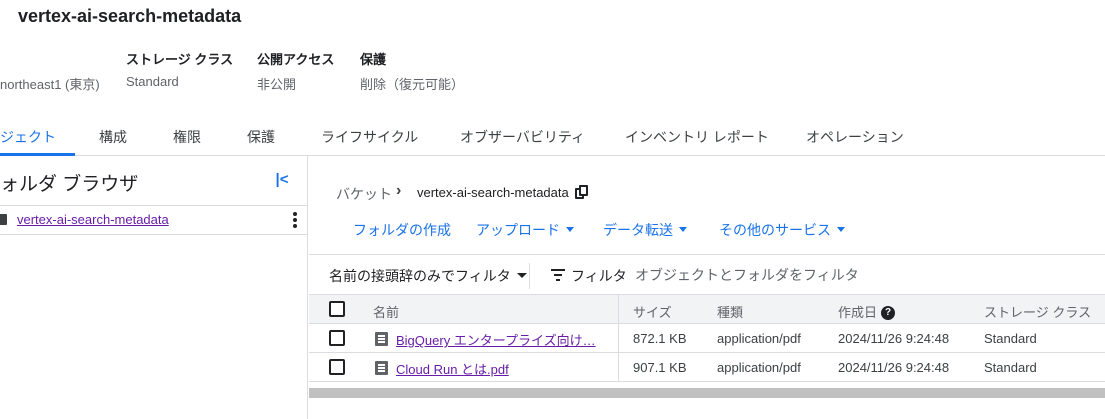  Describe the element at coordinates (296, 59) in the screenshot. I see `public-access-label: 公開アクセス` at that location.